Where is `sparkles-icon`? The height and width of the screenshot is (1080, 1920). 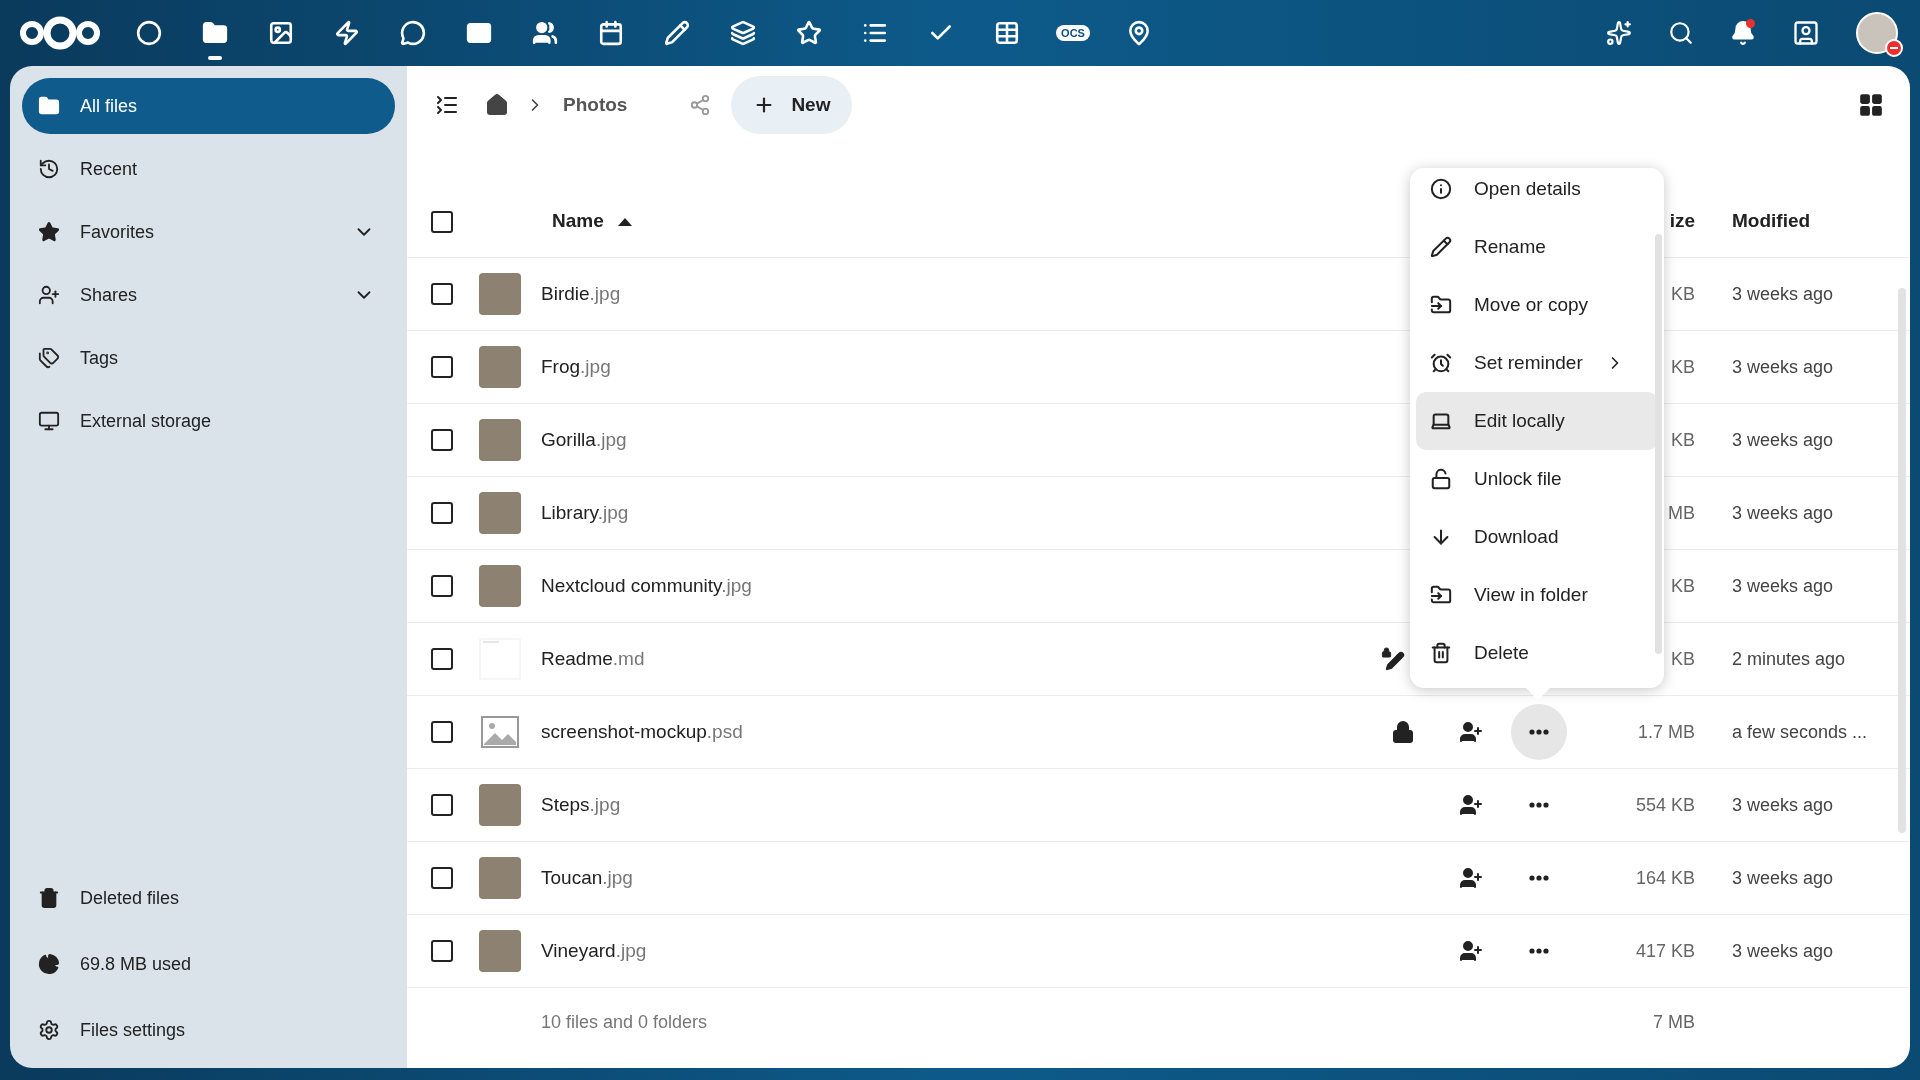
sparkles-icon is located at coordinates (1619, 33).